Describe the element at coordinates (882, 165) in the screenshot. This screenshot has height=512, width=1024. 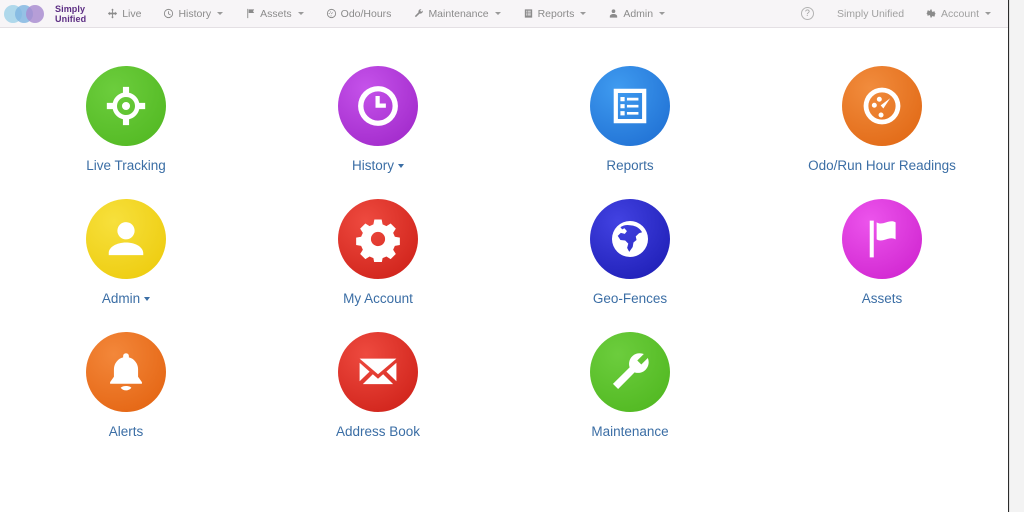
I see `tile-odo-label: Odo/Run Hour Readings` at that location.